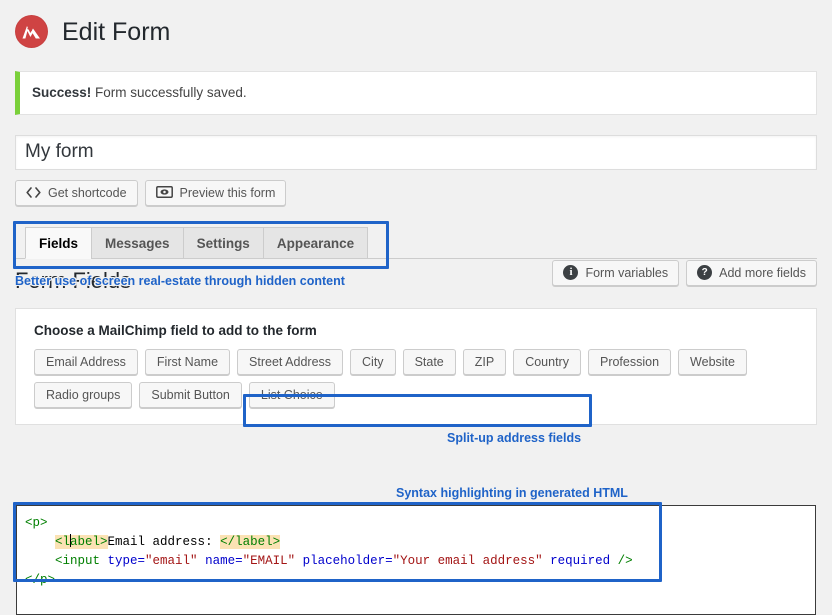 This screenshot has height=615, width=832. I want to click on code-attr-required: required, so click(576, 561).